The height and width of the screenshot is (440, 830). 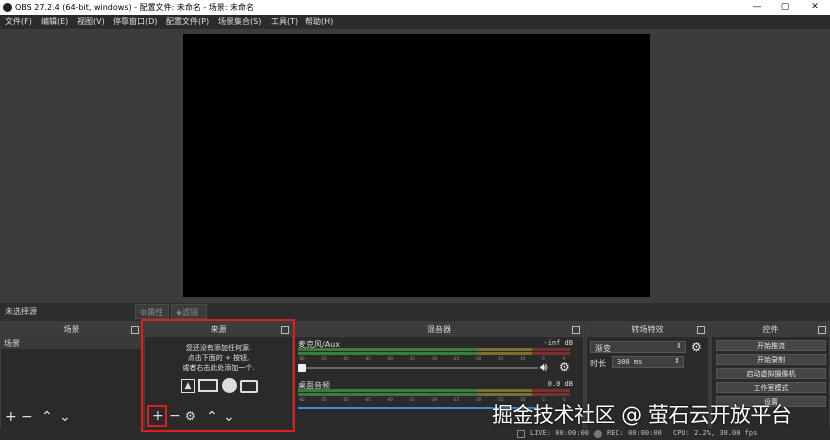 I want to click on duration-value: 300 ms, so click(x=630, y=362).